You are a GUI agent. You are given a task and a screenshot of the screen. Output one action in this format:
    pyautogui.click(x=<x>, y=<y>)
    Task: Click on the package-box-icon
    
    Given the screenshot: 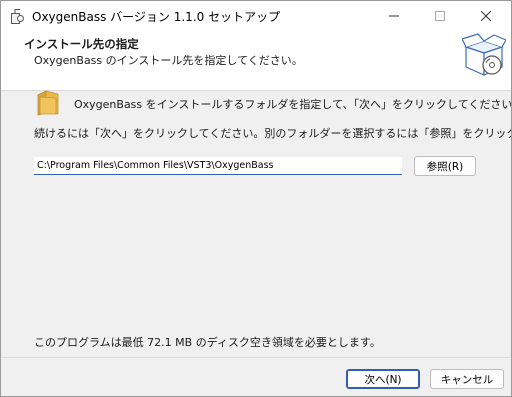 What is the action you would take?
    pyautogui.click(x=484, y=56)
    